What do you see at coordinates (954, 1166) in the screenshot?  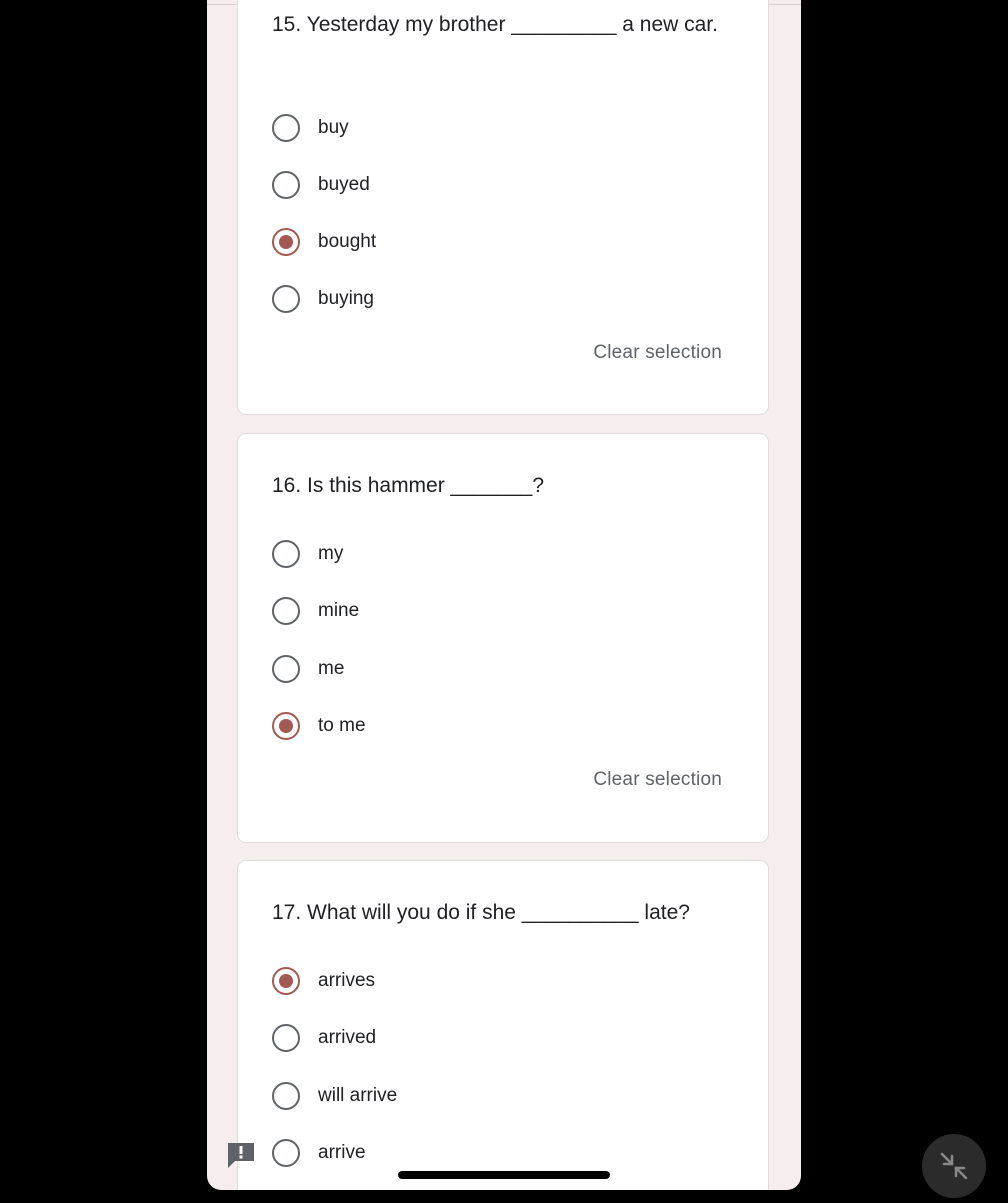 I see `minimize-icon` at bounding box center [954, 1166].